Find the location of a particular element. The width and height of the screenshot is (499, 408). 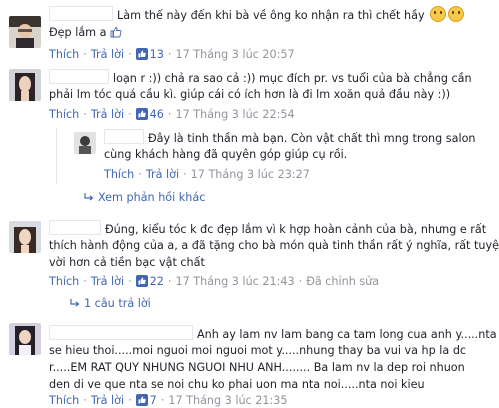

more-replies-link: Xem phản hồi khác is located at coordinates (144, 198).